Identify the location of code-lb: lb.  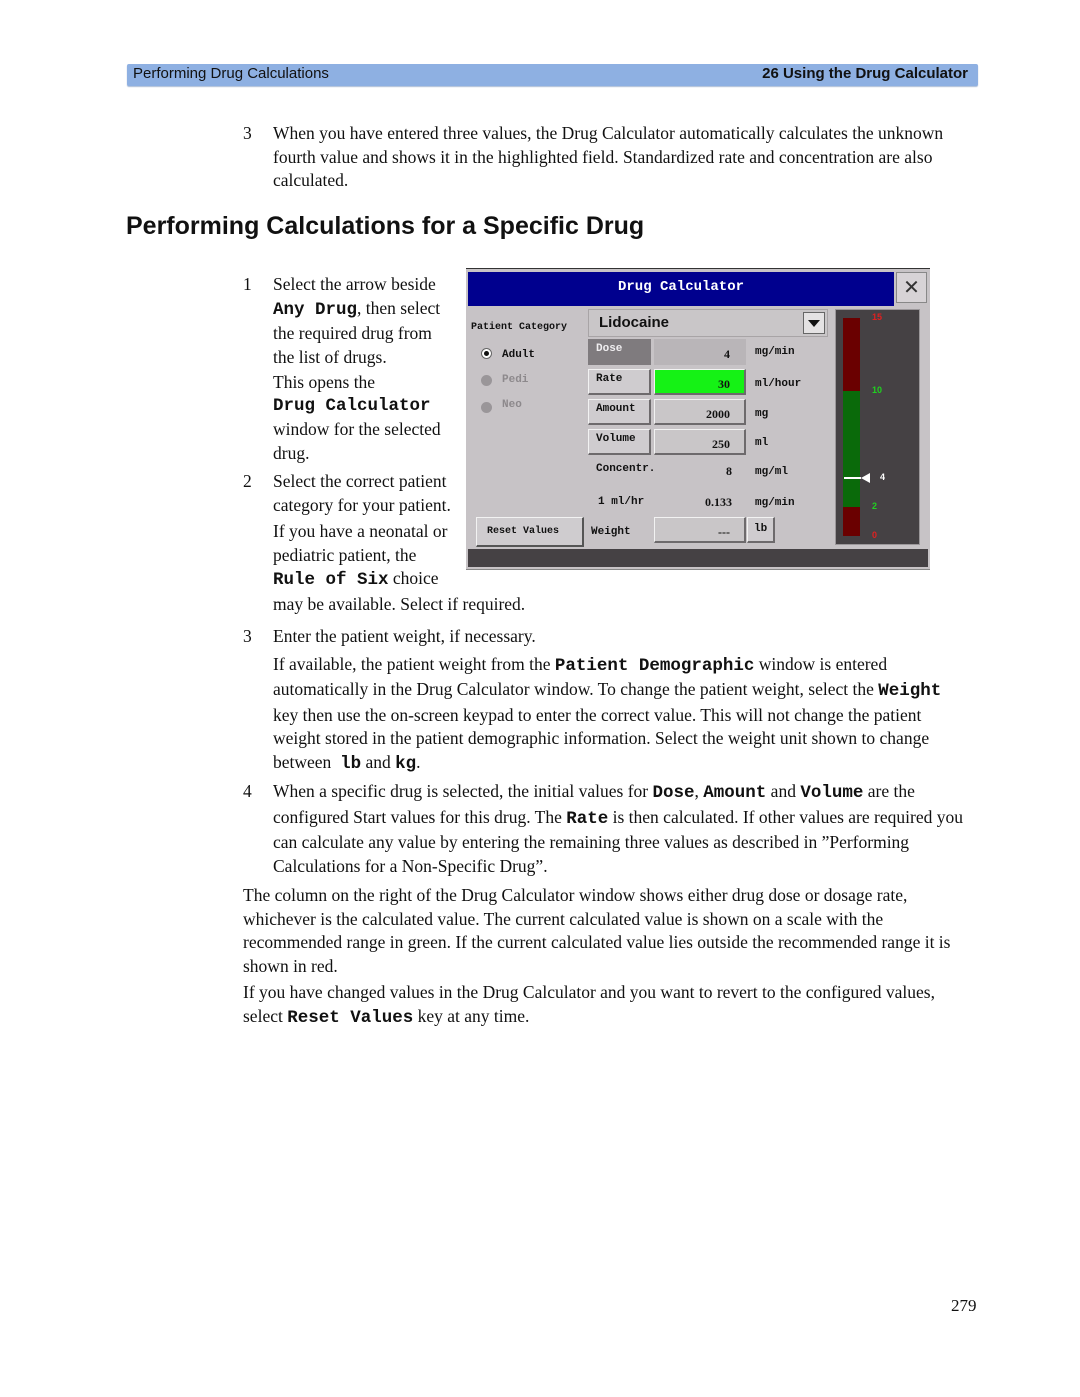
(351, 763).